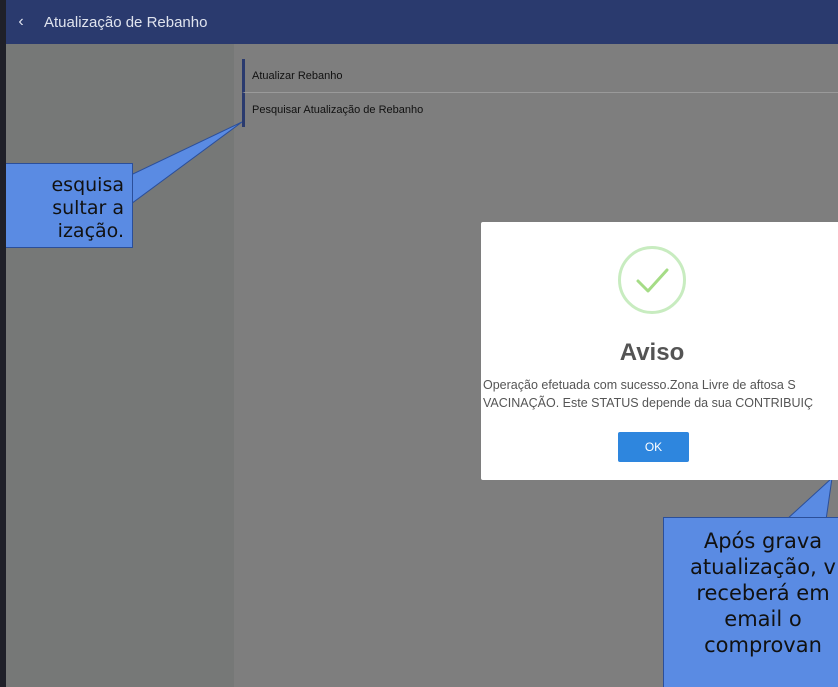  What do you see at coordinates (338, 110) in the screenshot?
I see `menu-item-label: Pesquisar Atualização de Rebanho` at bounding box center [338, 110].